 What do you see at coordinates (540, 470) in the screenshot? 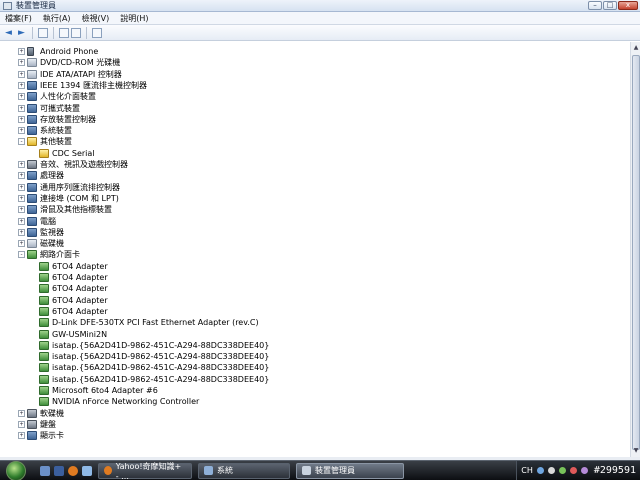
I see `network-icon` at bounding box center [540, 470].